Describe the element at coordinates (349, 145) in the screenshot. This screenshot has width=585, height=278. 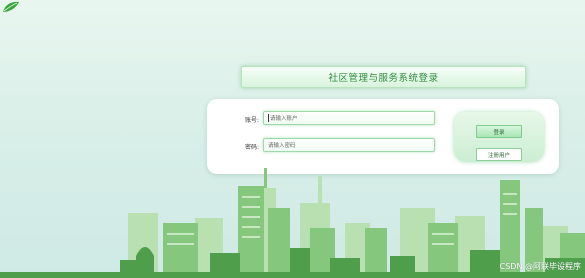
I see `password-input: 请输入密码` at that location.